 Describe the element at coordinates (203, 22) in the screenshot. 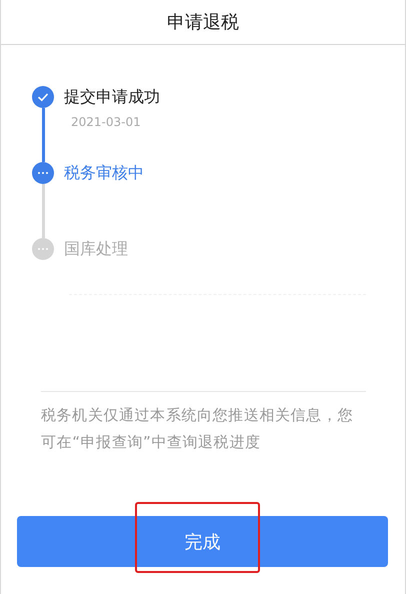

I see `page-title: 申请退税` at that location.